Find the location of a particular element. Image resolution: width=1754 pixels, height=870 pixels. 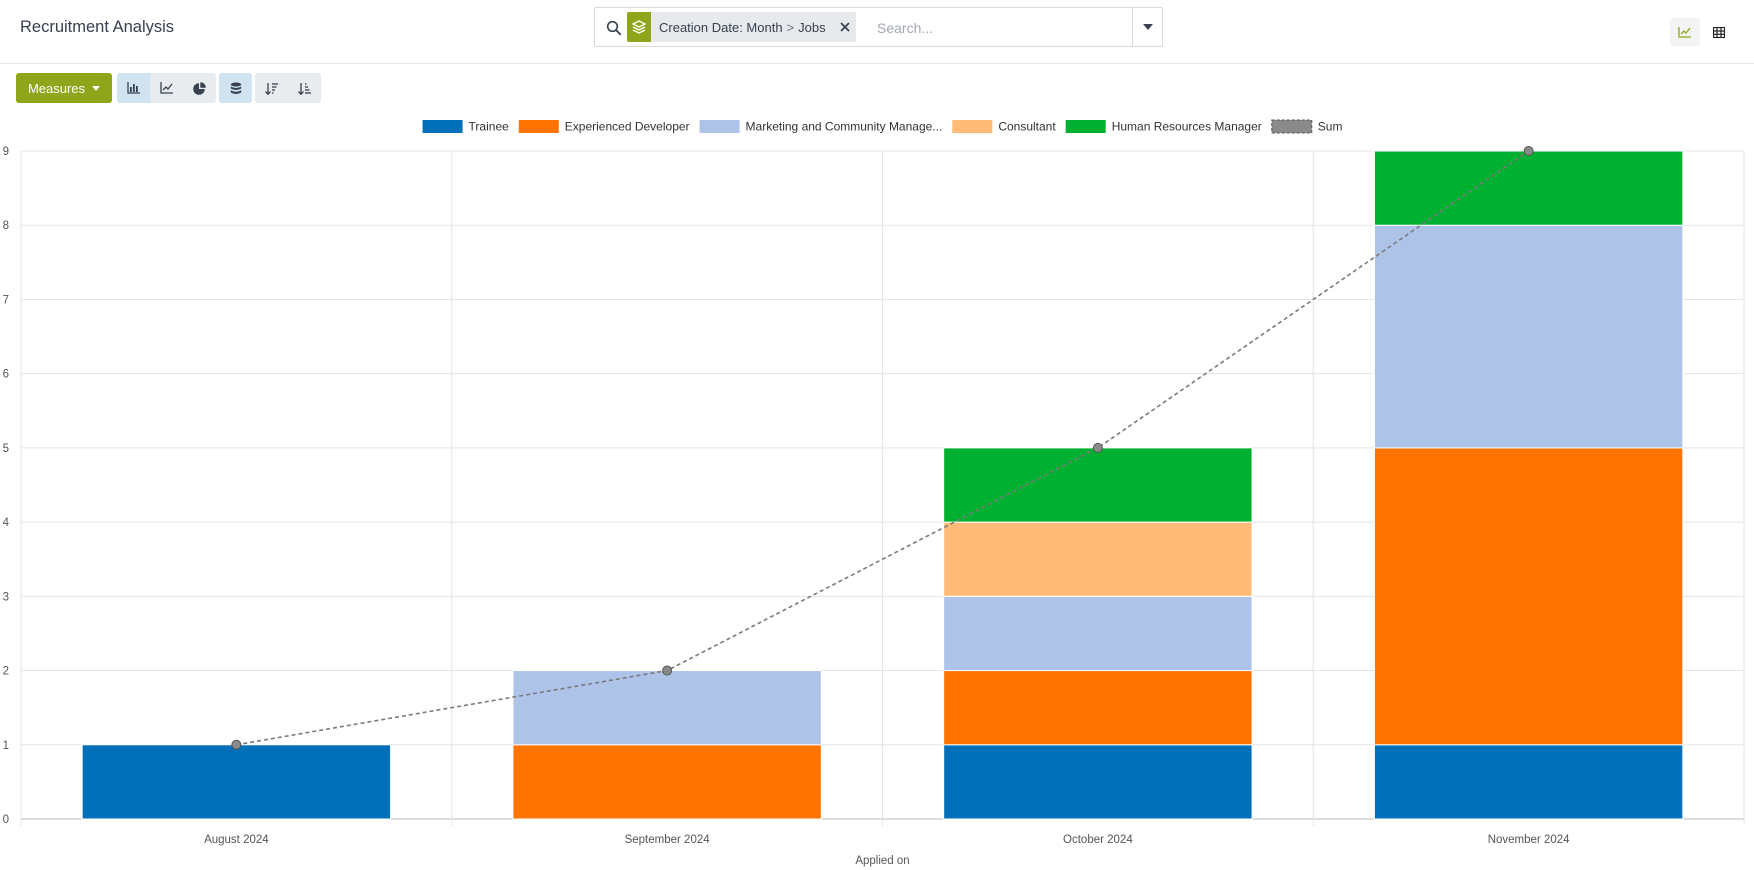

database-stack-icon is located at coordinates (235, 88).